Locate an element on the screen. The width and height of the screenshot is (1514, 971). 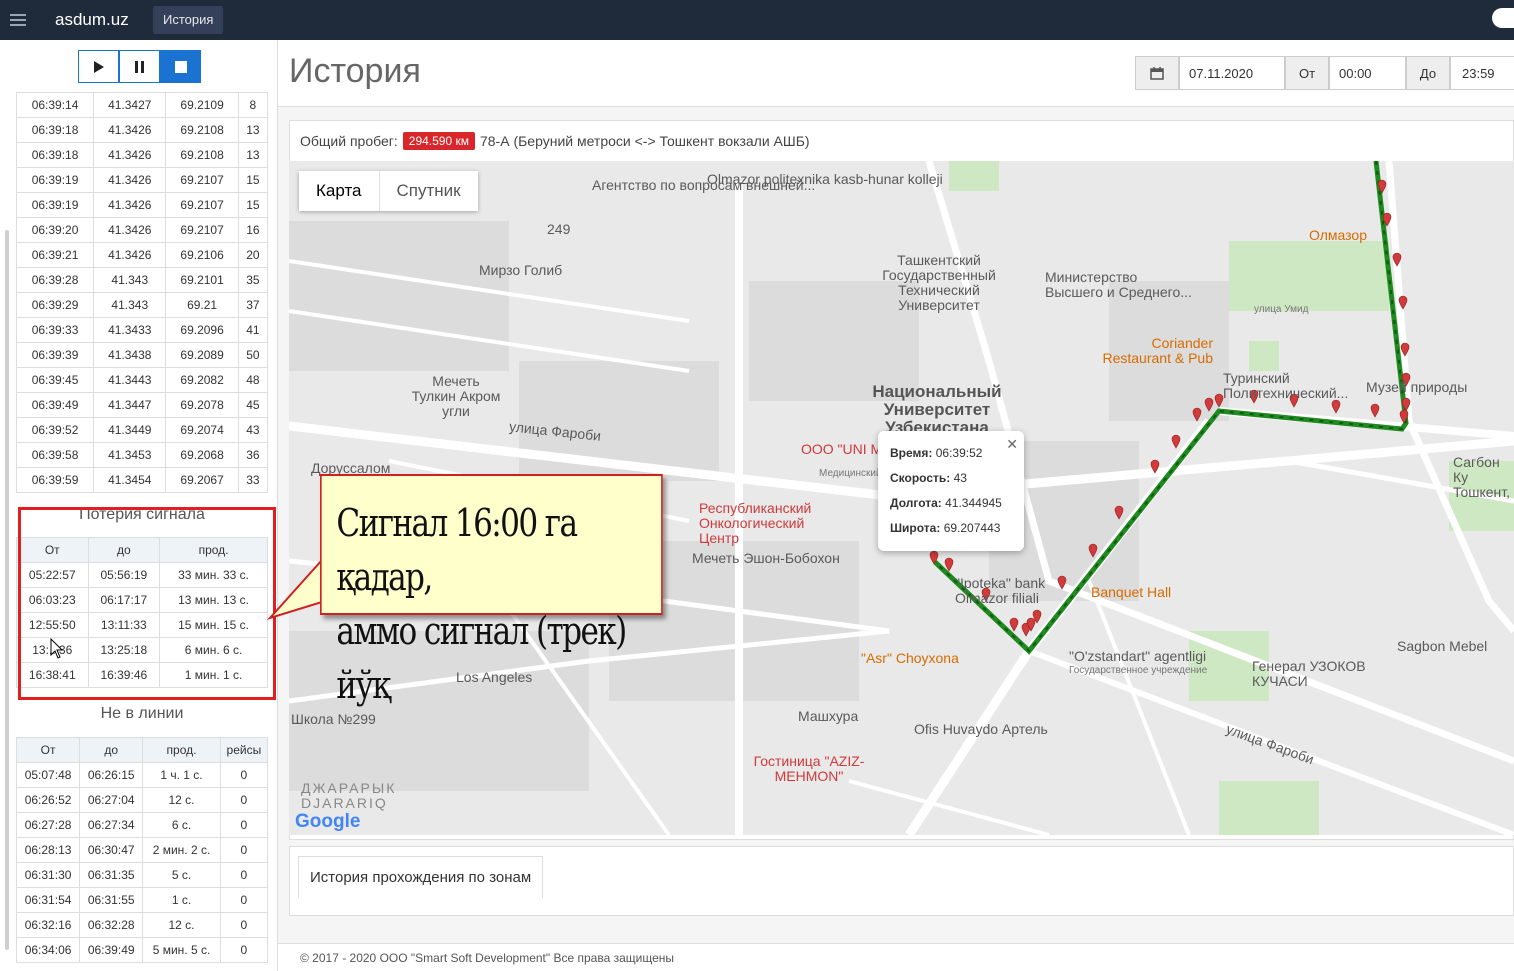
pause-button is located at coordinates (139, 66).